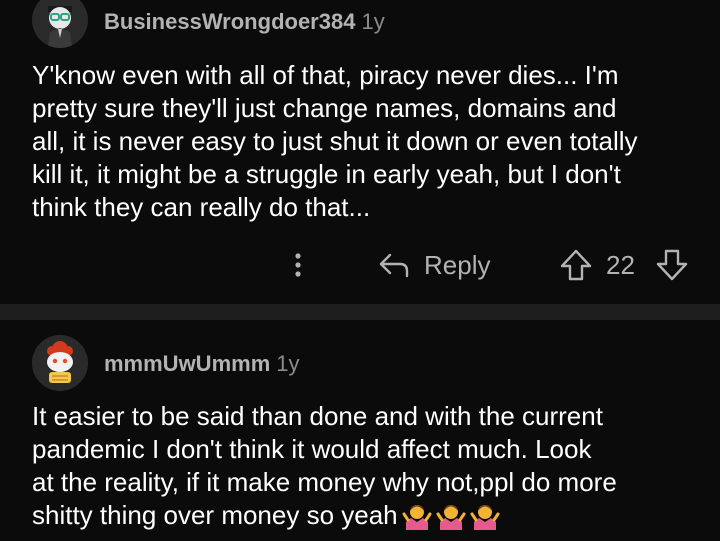 The image size is (720, 541). I want to click on comment-divider, so click(360, 312).